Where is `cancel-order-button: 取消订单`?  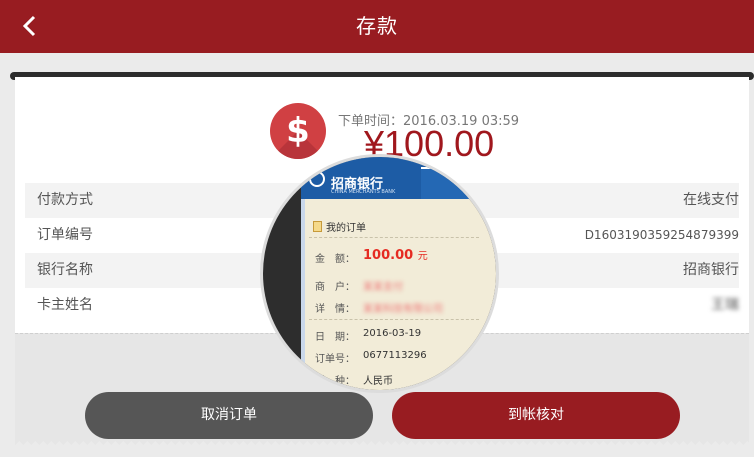
cancel-order-button: 取消订单 is located at coordinates (229, 415).